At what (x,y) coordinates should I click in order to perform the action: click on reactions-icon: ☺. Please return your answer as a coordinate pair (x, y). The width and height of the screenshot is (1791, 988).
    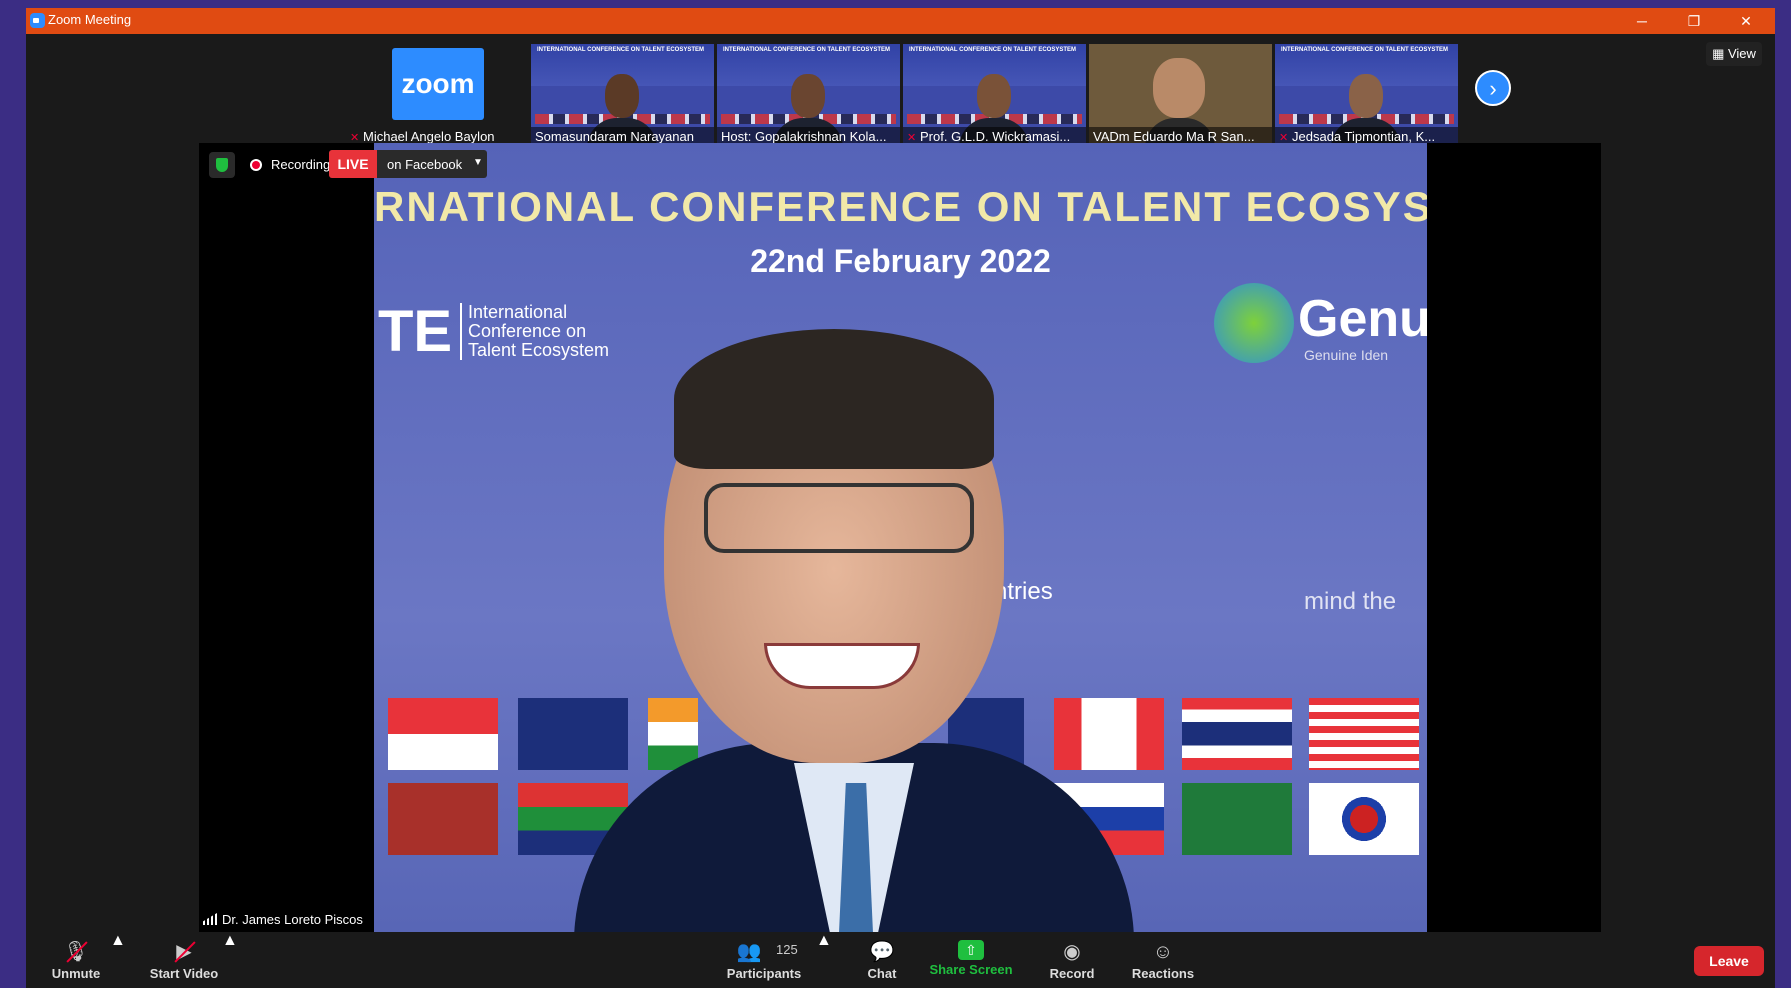
    Looking at the image, I should click on (1163, 952).